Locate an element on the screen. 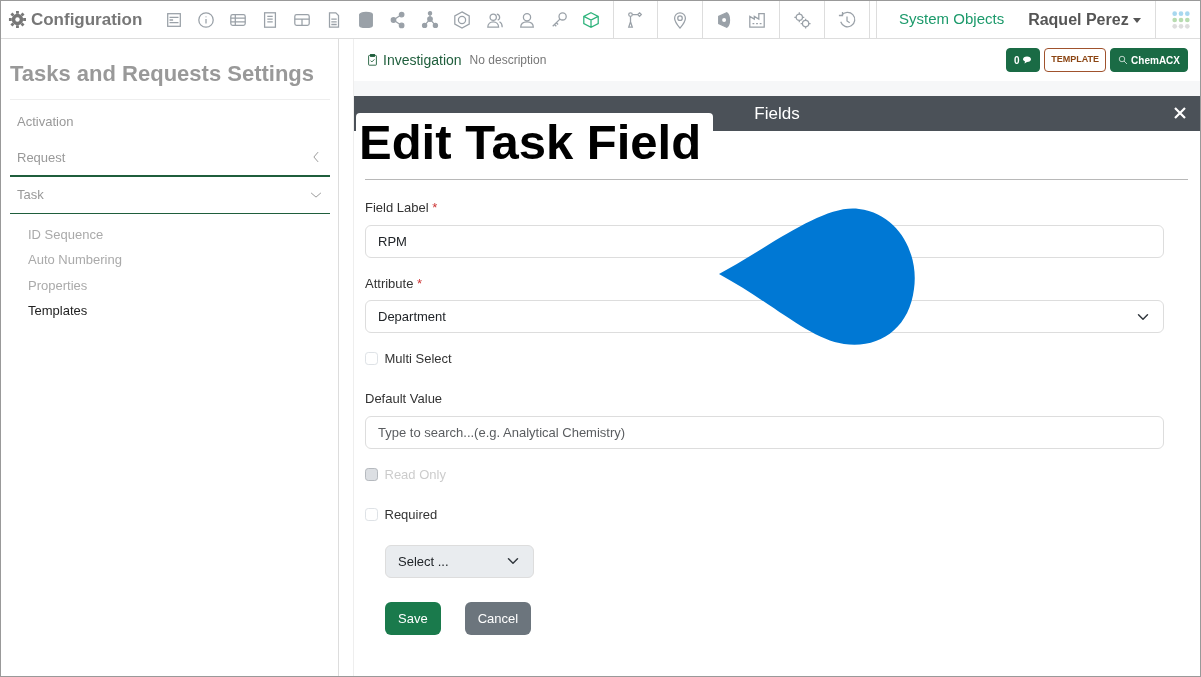  template-badge: TEMPLATE is located at coordinates (1075, 60).